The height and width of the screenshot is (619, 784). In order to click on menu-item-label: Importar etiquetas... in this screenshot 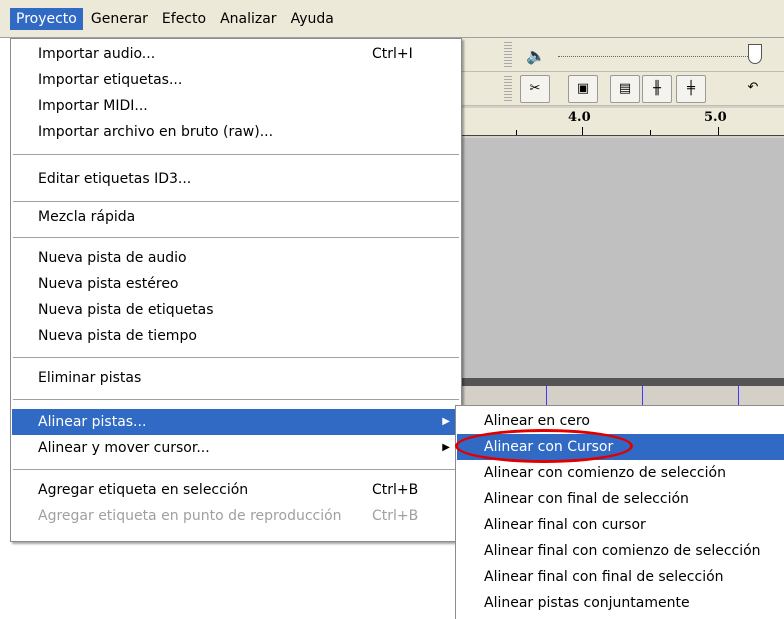, I will do `click(110, 80)`.